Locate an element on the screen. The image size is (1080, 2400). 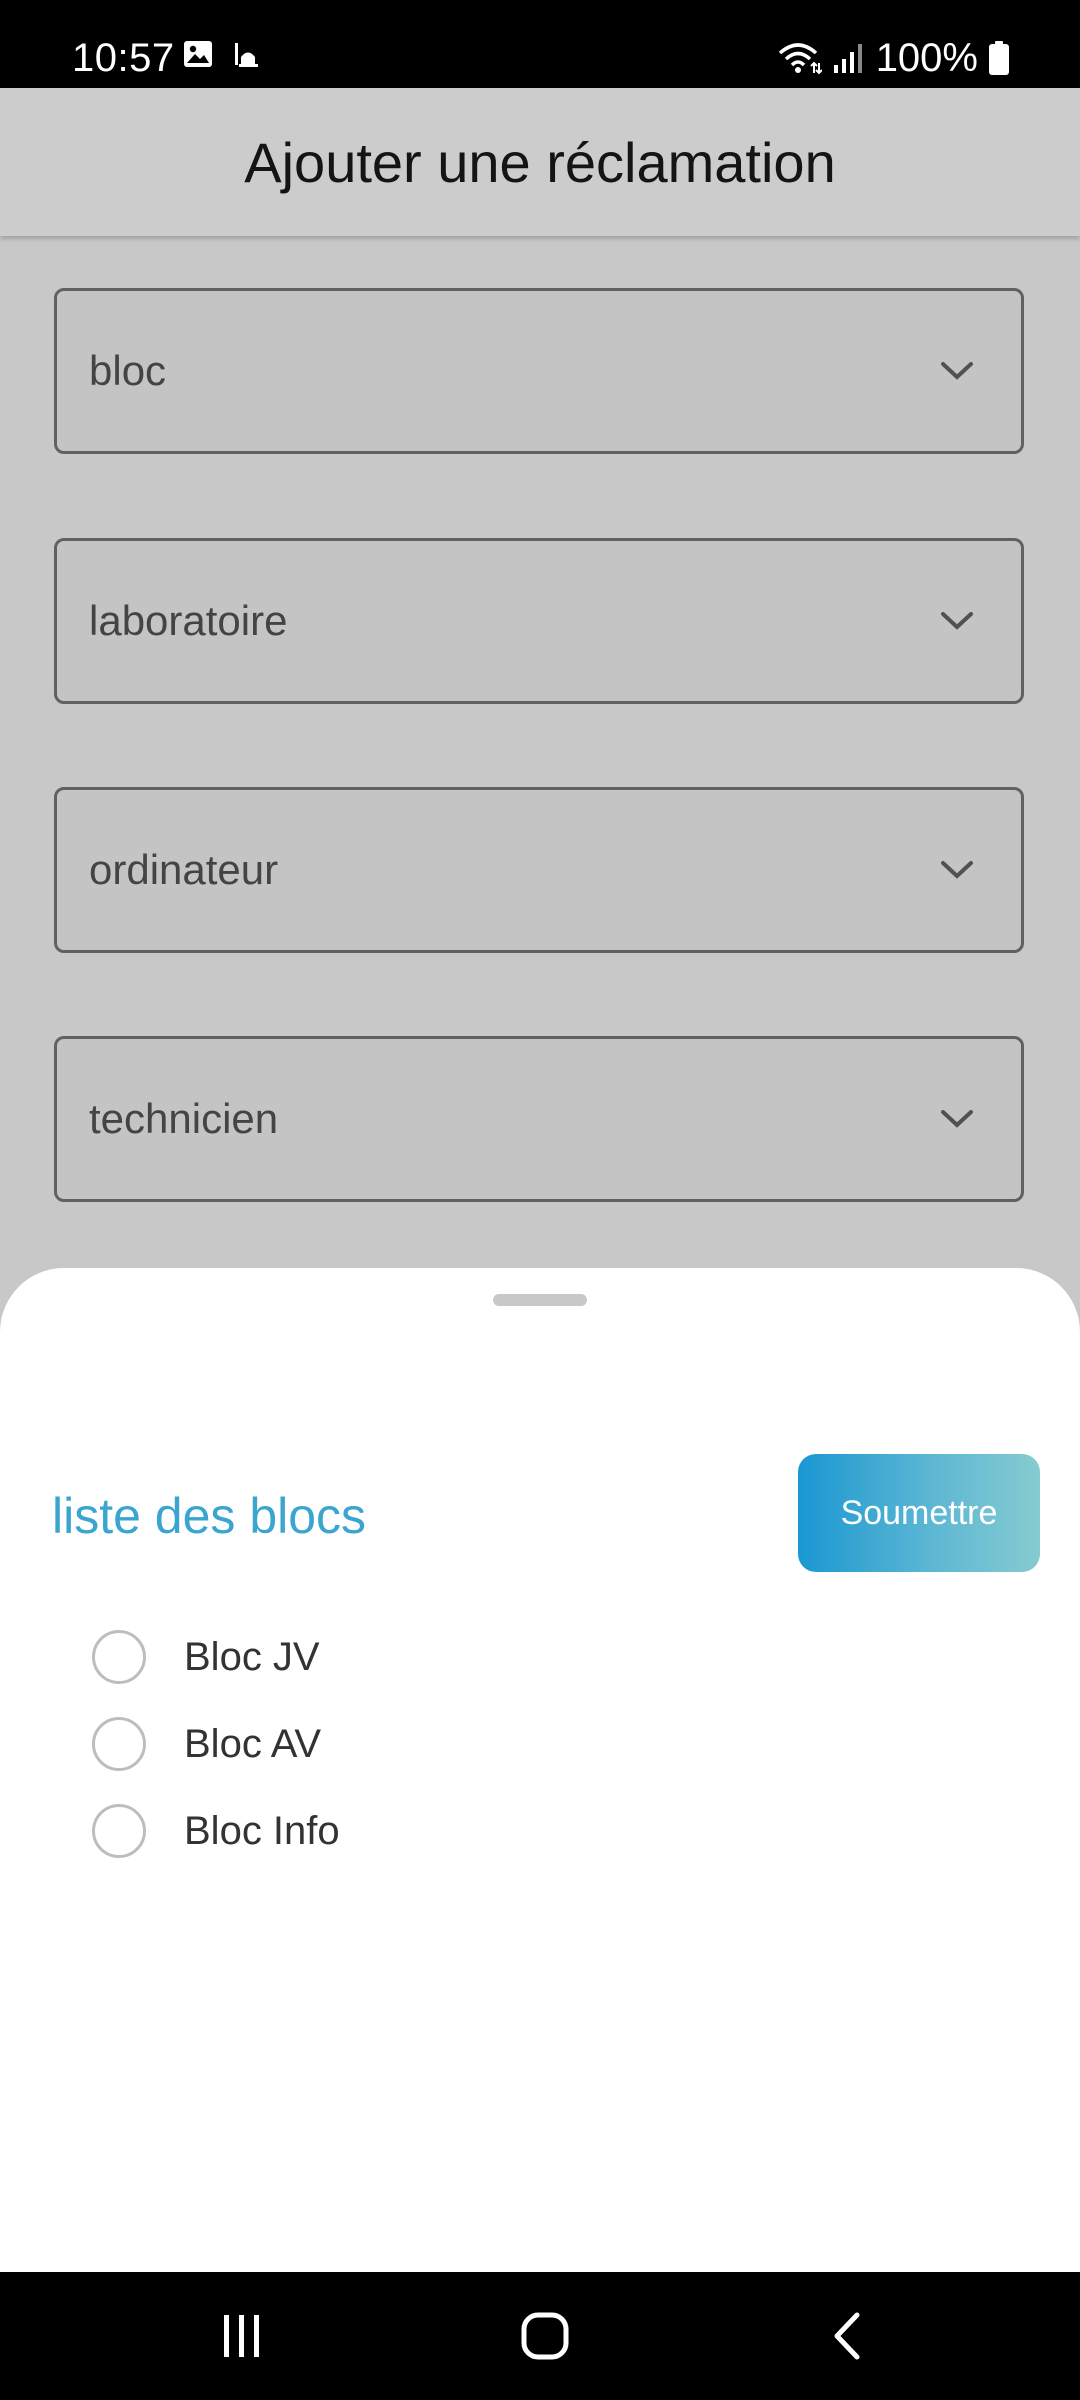
radio-option-bloc-jv: Bloc JV is located at coordinates (206, 1657).